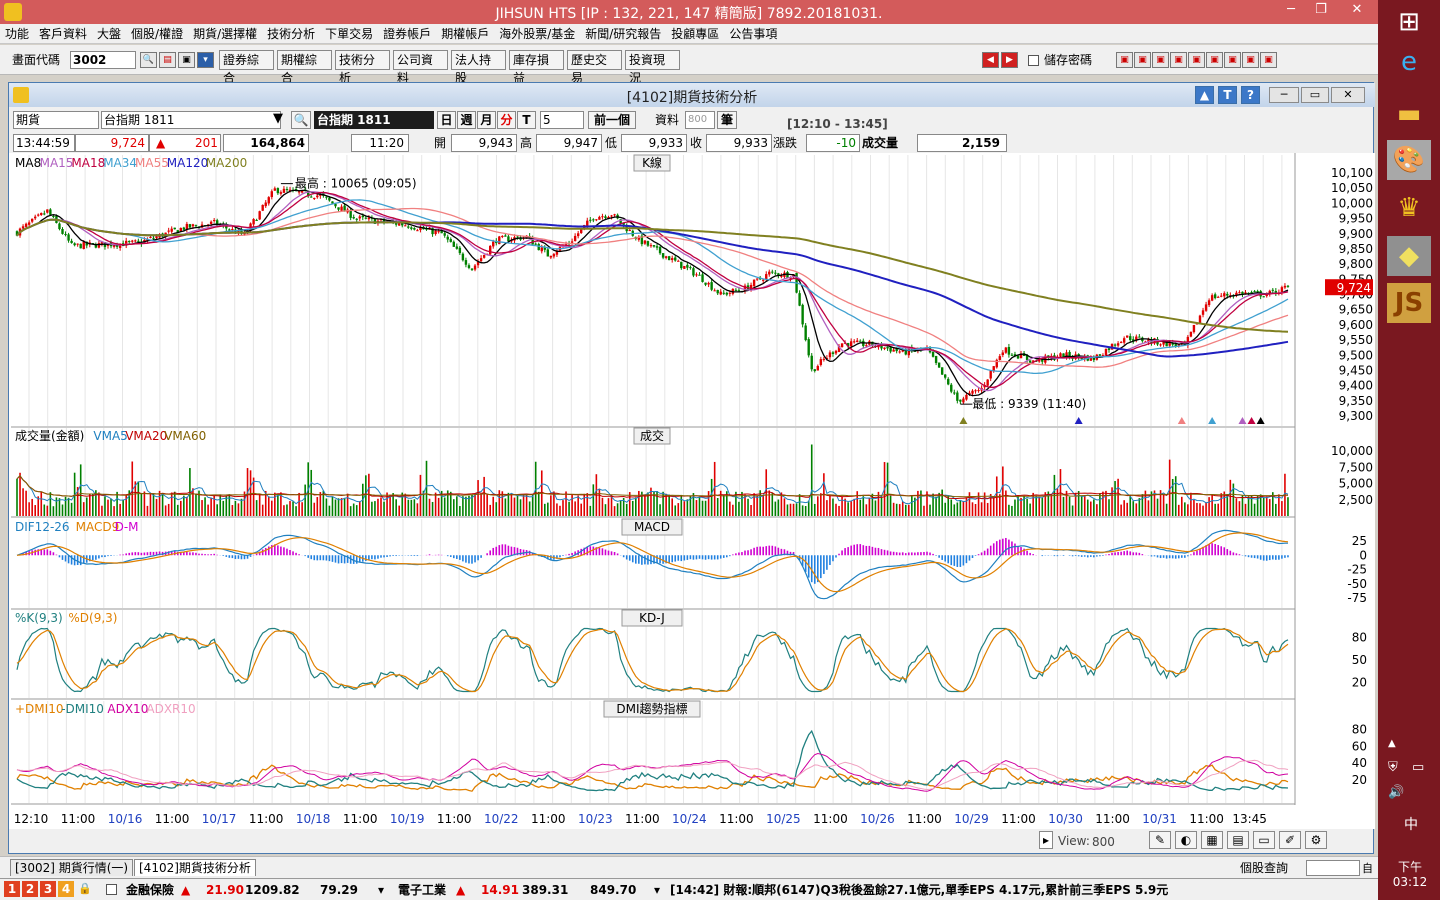 The width and height of the screenshot is (1440, 900). What do you see at coordinates (111, 889) in the screenshot?
I see `ticker-checkbox` at bounding box center [111, 889].